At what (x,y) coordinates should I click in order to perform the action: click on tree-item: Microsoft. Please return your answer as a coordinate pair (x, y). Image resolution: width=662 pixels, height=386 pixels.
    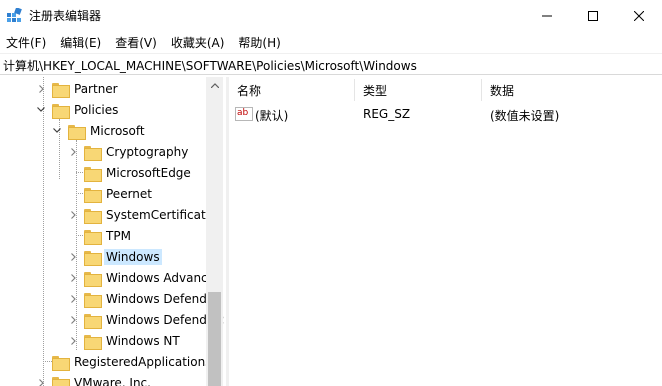
    Looking at the image, I should click on (99, 130).